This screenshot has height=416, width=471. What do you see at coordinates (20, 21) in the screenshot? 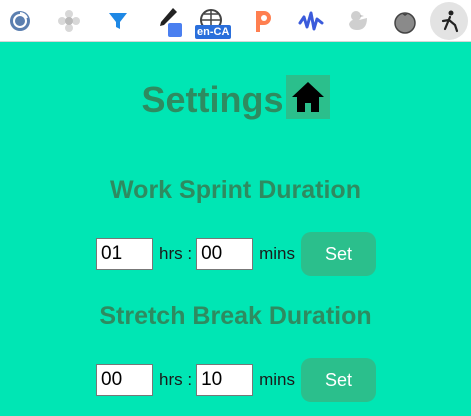
I see `circle-refresh-icon` at bounding box center [20, 21].